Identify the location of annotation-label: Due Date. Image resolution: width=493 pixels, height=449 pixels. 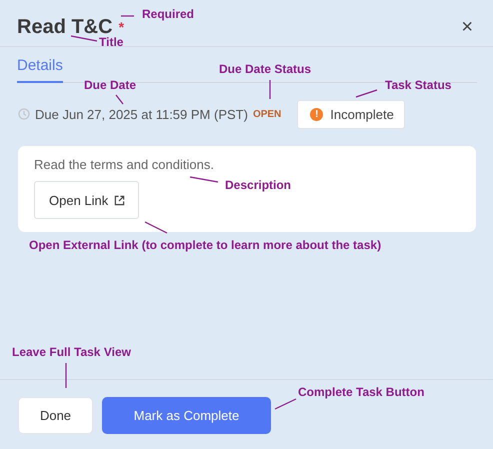
(110, 85).